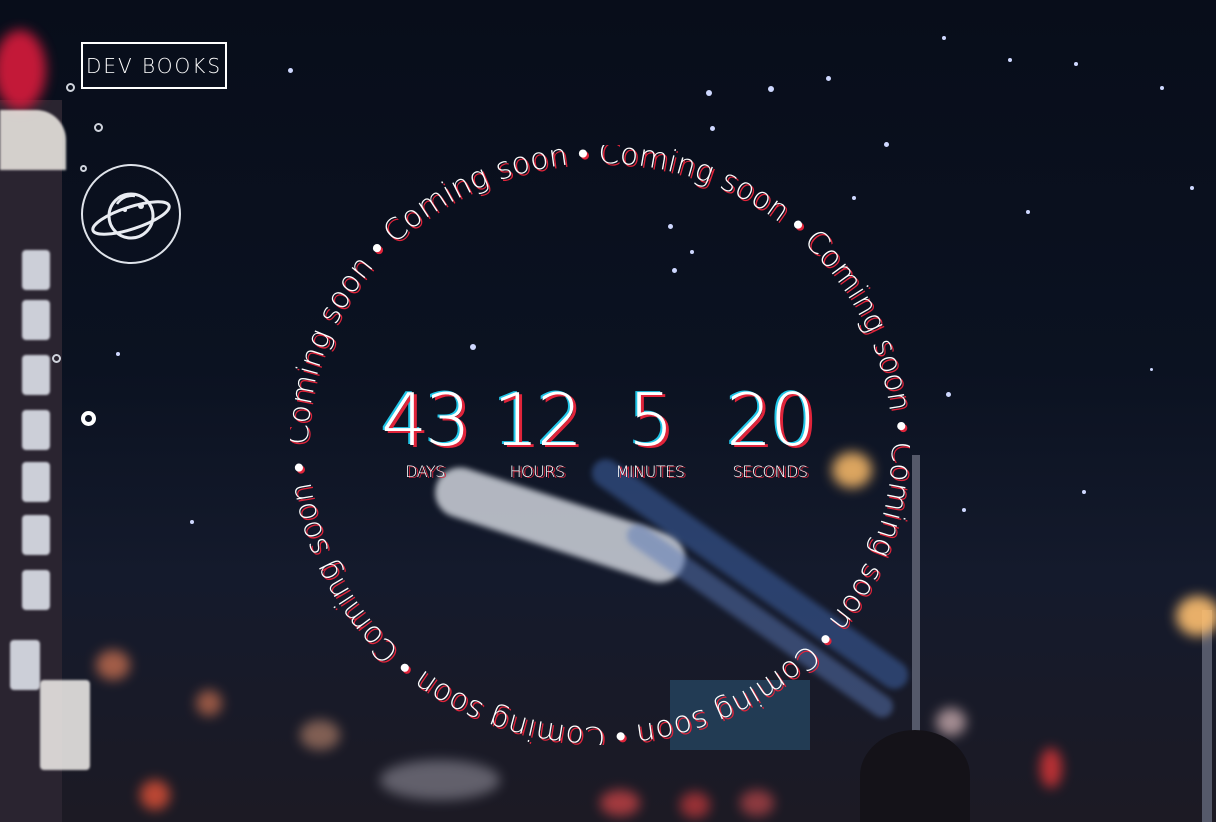 The image size is (1216, 822). What do you see at coordinates (23, 70) in the screenshot?
I see `neon-sign` at bounding box center [23, 70].